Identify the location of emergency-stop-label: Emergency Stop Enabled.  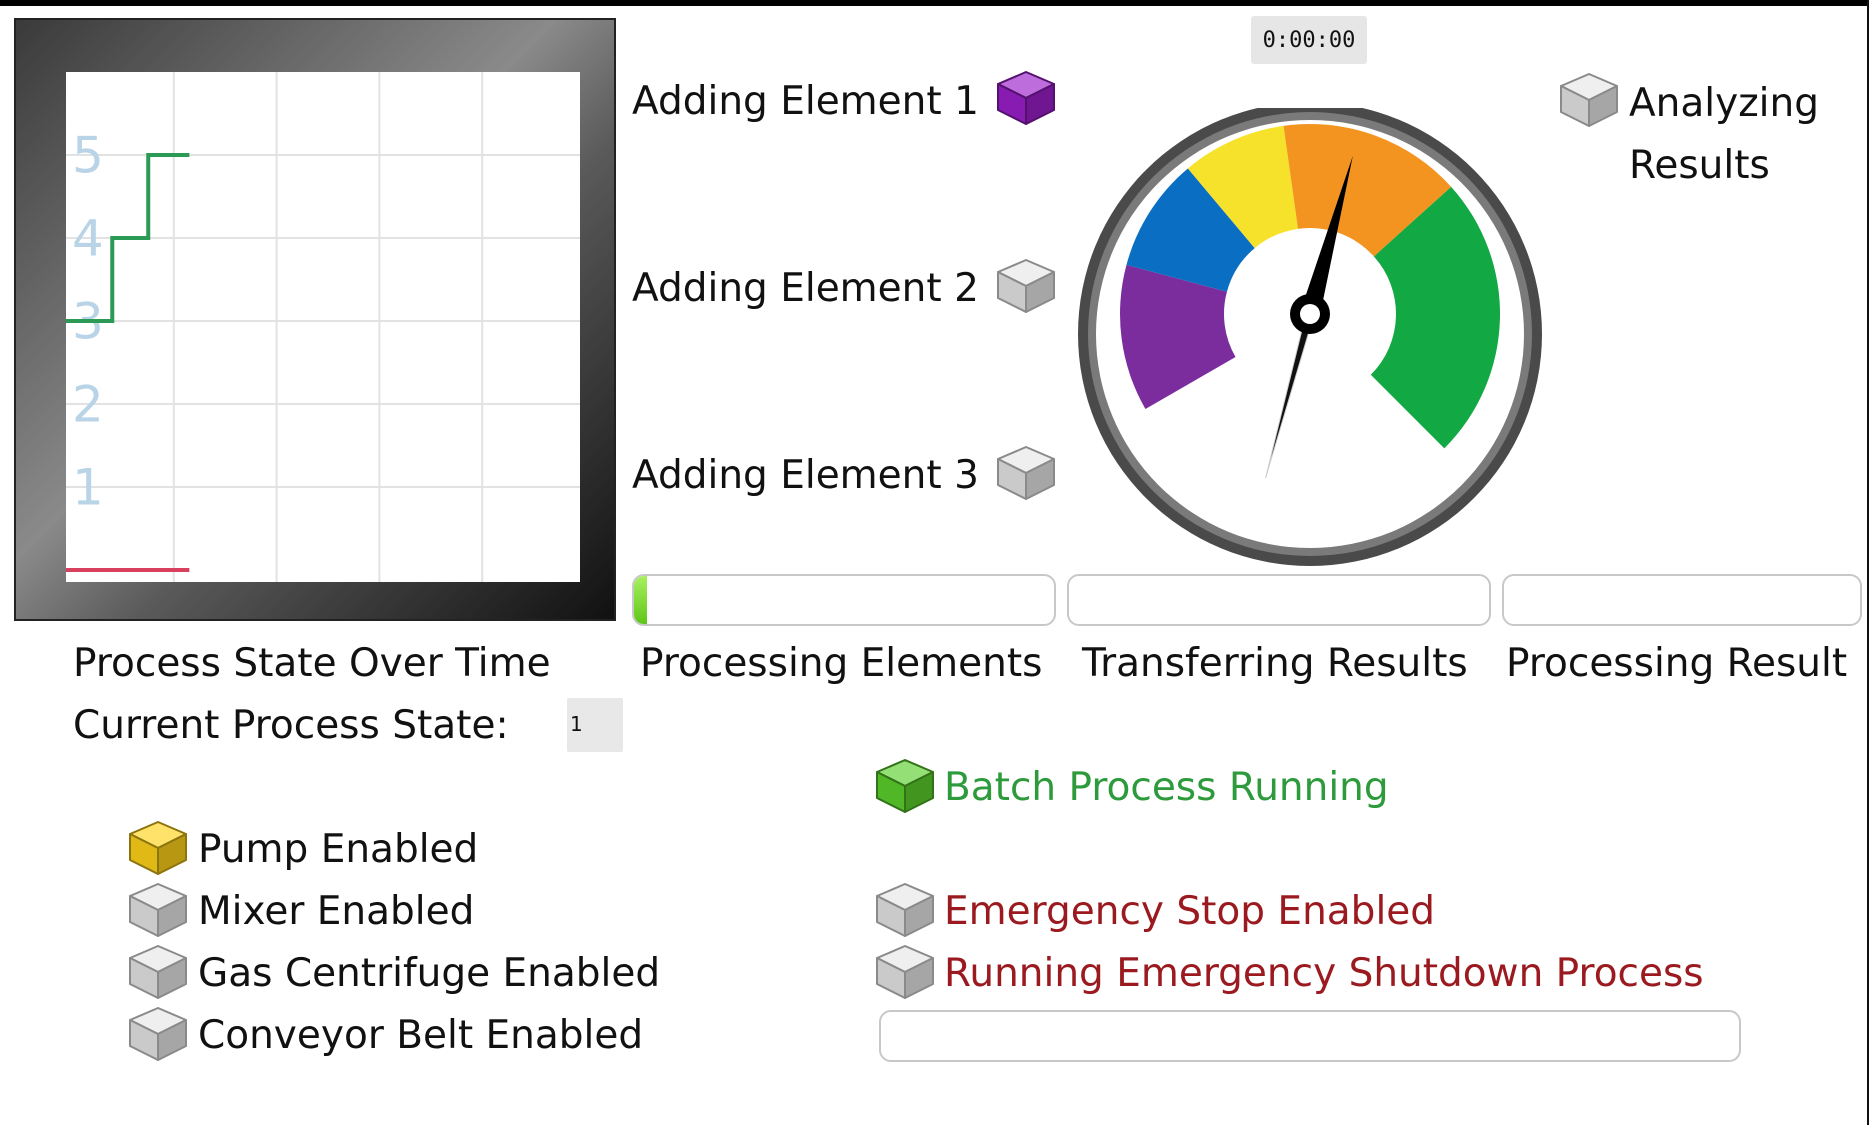
(1190, 911).